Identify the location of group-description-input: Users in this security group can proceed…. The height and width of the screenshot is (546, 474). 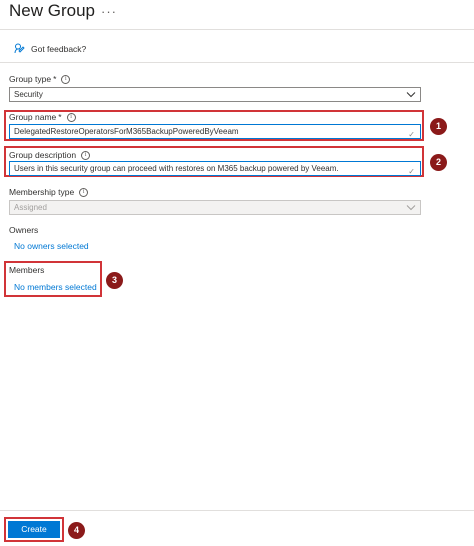
(215, 168).